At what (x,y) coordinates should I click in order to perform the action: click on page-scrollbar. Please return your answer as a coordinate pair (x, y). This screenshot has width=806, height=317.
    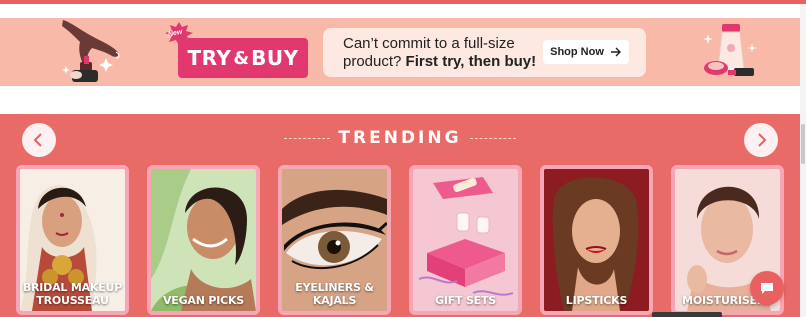
    Looking at the image, I should click on (803, 160).